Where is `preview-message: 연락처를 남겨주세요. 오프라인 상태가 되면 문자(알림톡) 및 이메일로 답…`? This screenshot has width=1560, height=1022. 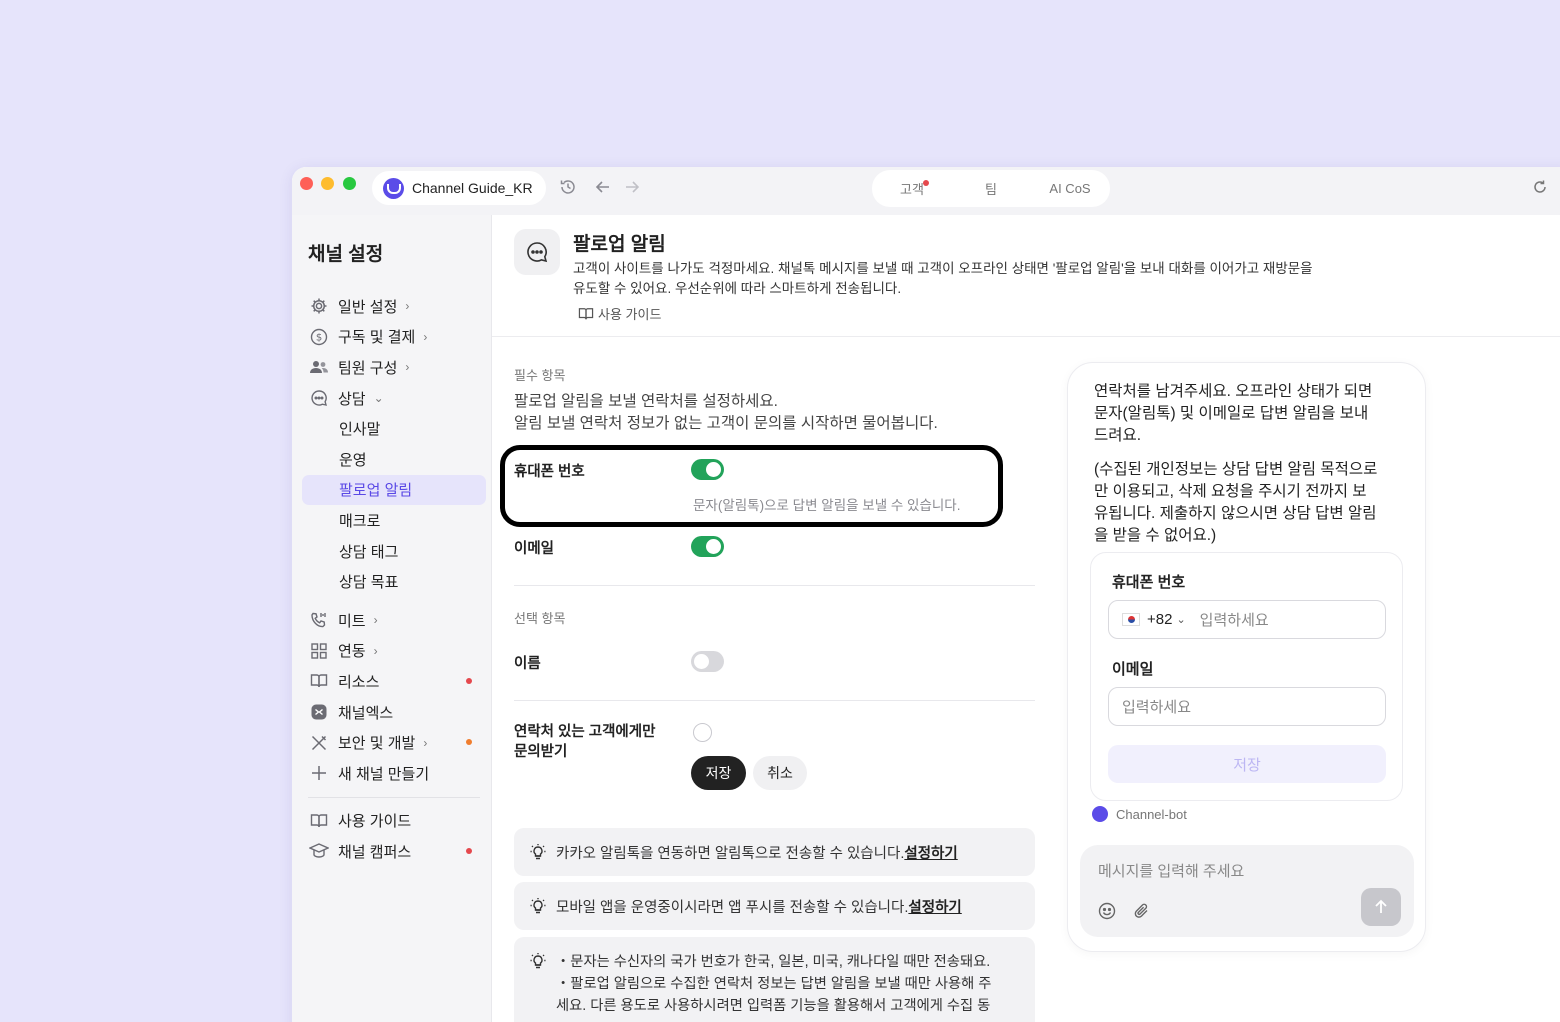 preview-message: 연락처를 남겨주세요. 오프라인 상태가 되면 문자(알림톡) 및 이메일로 답… is located at coordinates (1236, 463).